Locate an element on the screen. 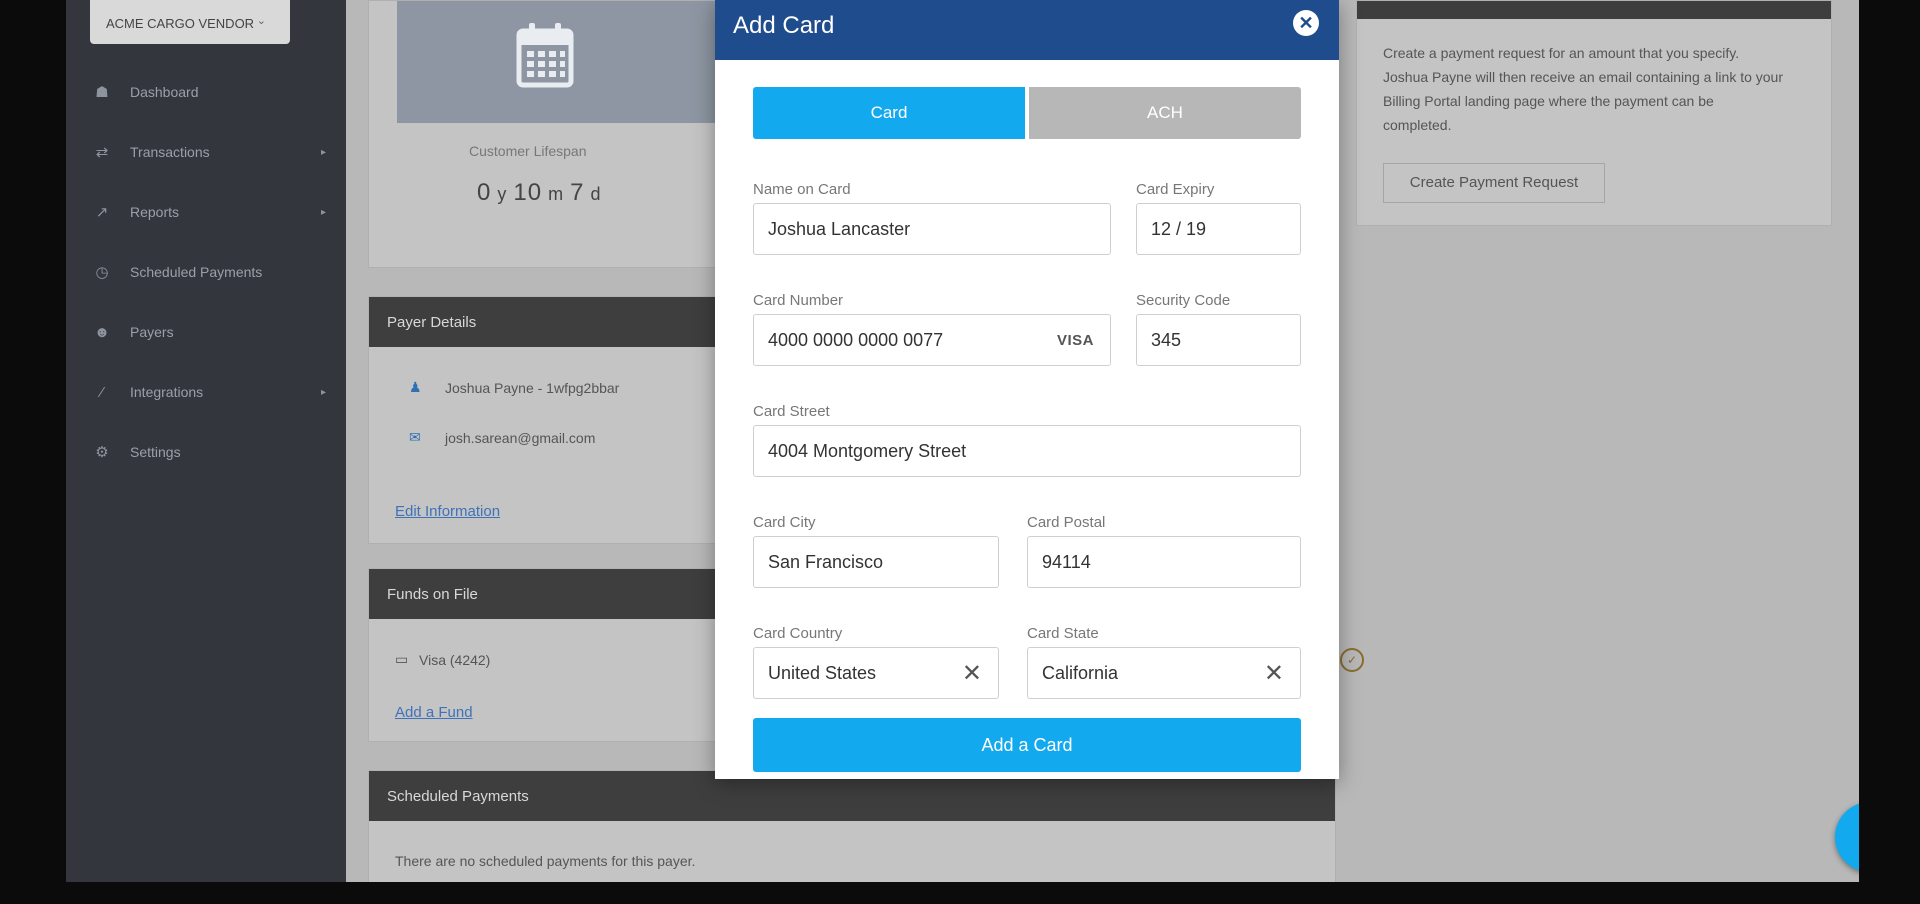 This screenshot has width=1920, height=904. vendor-name: ACME CARGO VENDOR is located at coordinates (180, 23).